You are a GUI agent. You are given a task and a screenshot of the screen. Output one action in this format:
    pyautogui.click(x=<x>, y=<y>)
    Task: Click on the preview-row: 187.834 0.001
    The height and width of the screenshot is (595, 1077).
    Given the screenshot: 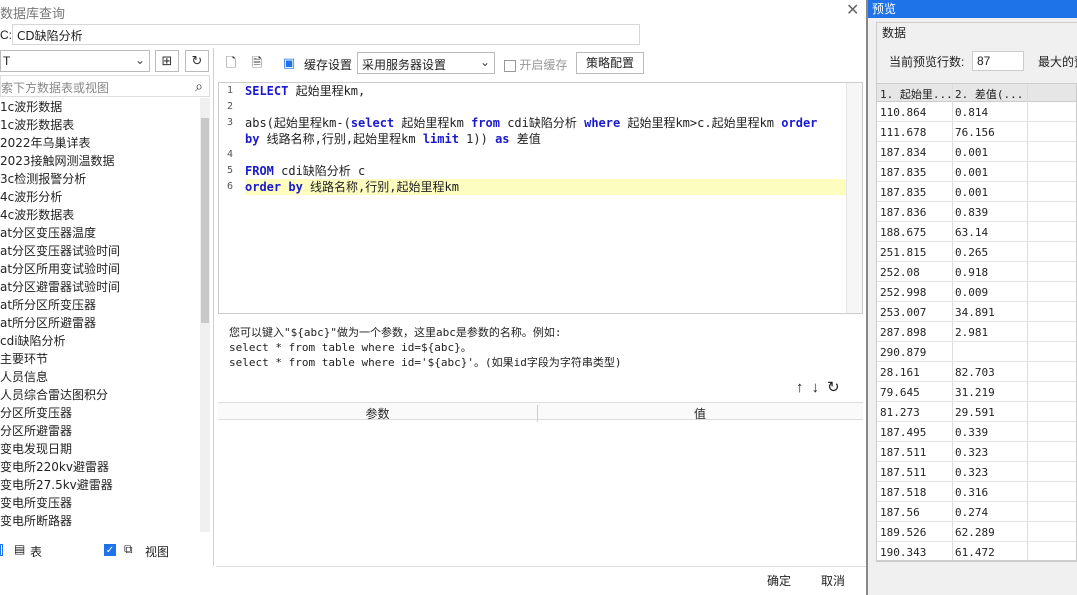 What is the action you would take?
    pyautogui.click(x=976, y=152)
    